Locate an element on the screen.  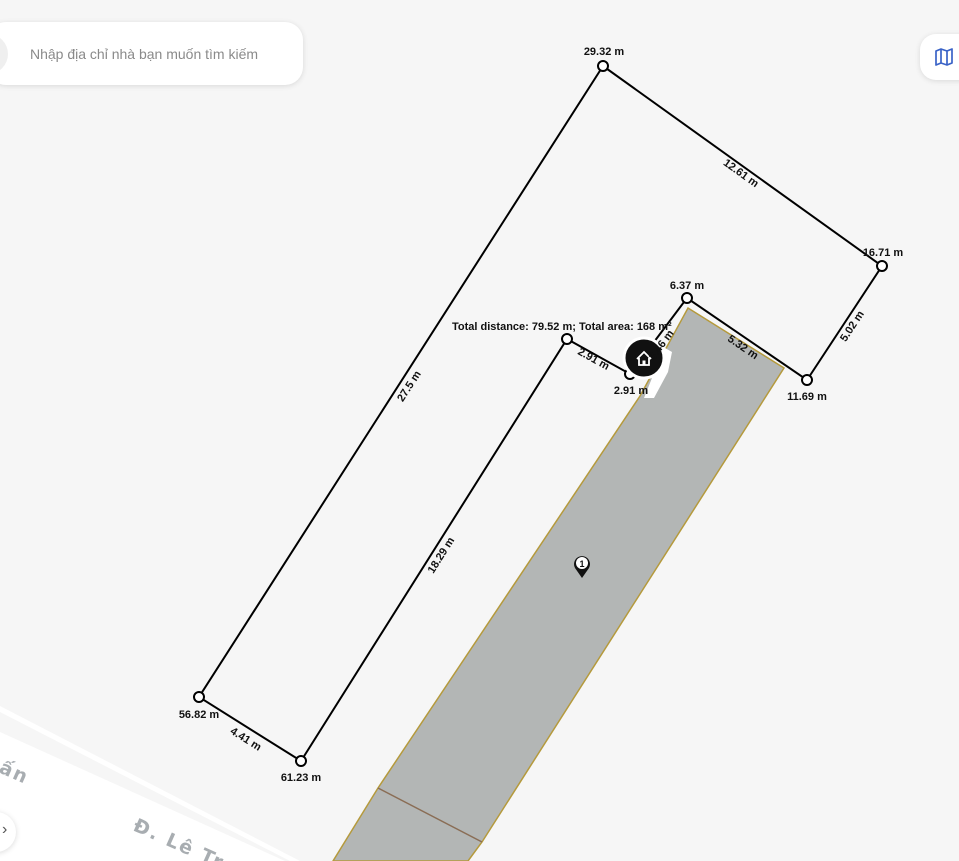
point-label: 6.37 m is located at coordinates (687, 286).